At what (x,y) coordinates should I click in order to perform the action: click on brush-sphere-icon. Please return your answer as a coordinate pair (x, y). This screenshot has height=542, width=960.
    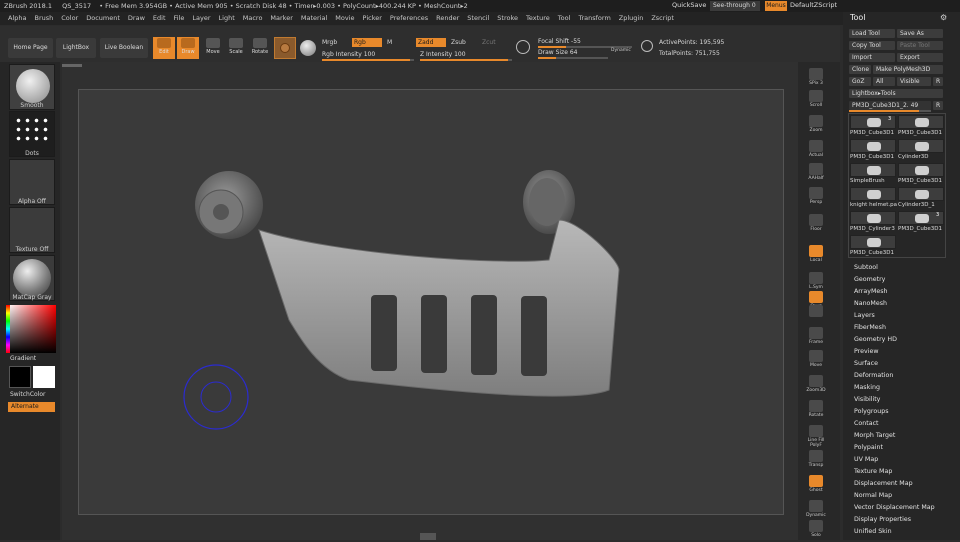
    Looking at the image, I should click on (308, 48).